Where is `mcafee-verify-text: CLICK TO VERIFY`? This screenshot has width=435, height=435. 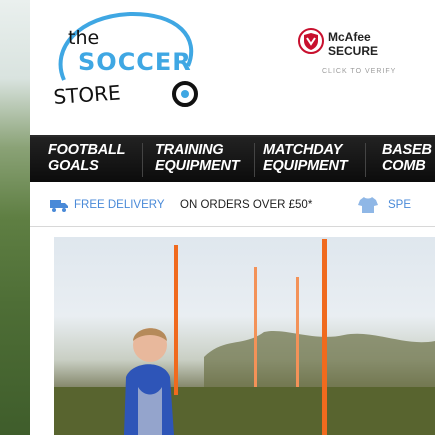 mcafee-verify-text: CLICK TO VERIFY is located at coordinates (359, 71).